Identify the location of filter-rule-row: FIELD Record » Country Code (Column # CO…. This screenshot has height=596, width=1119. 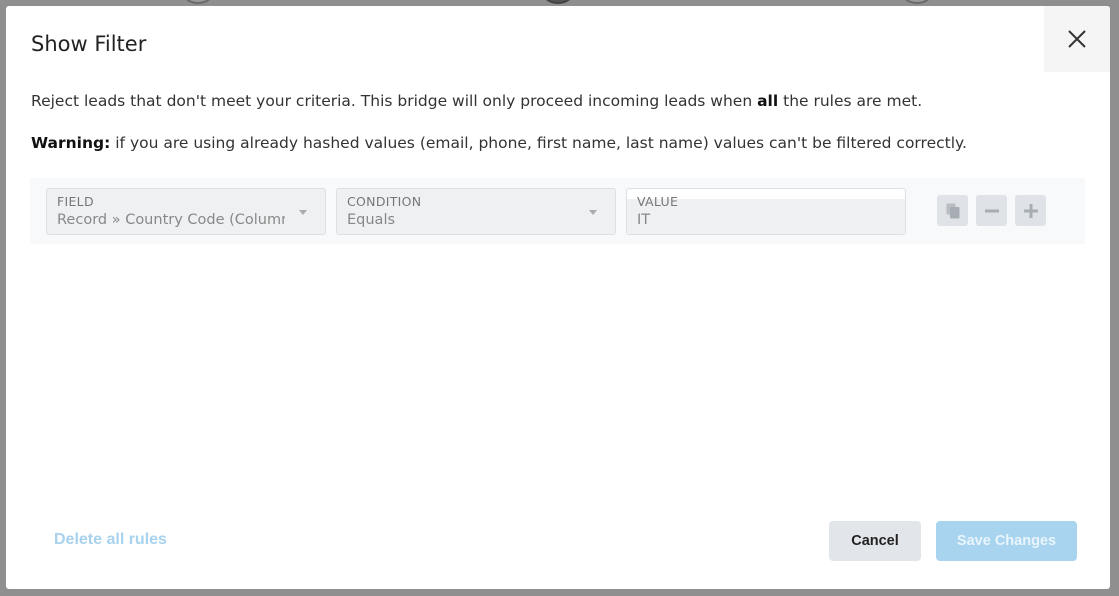
(557, 211).